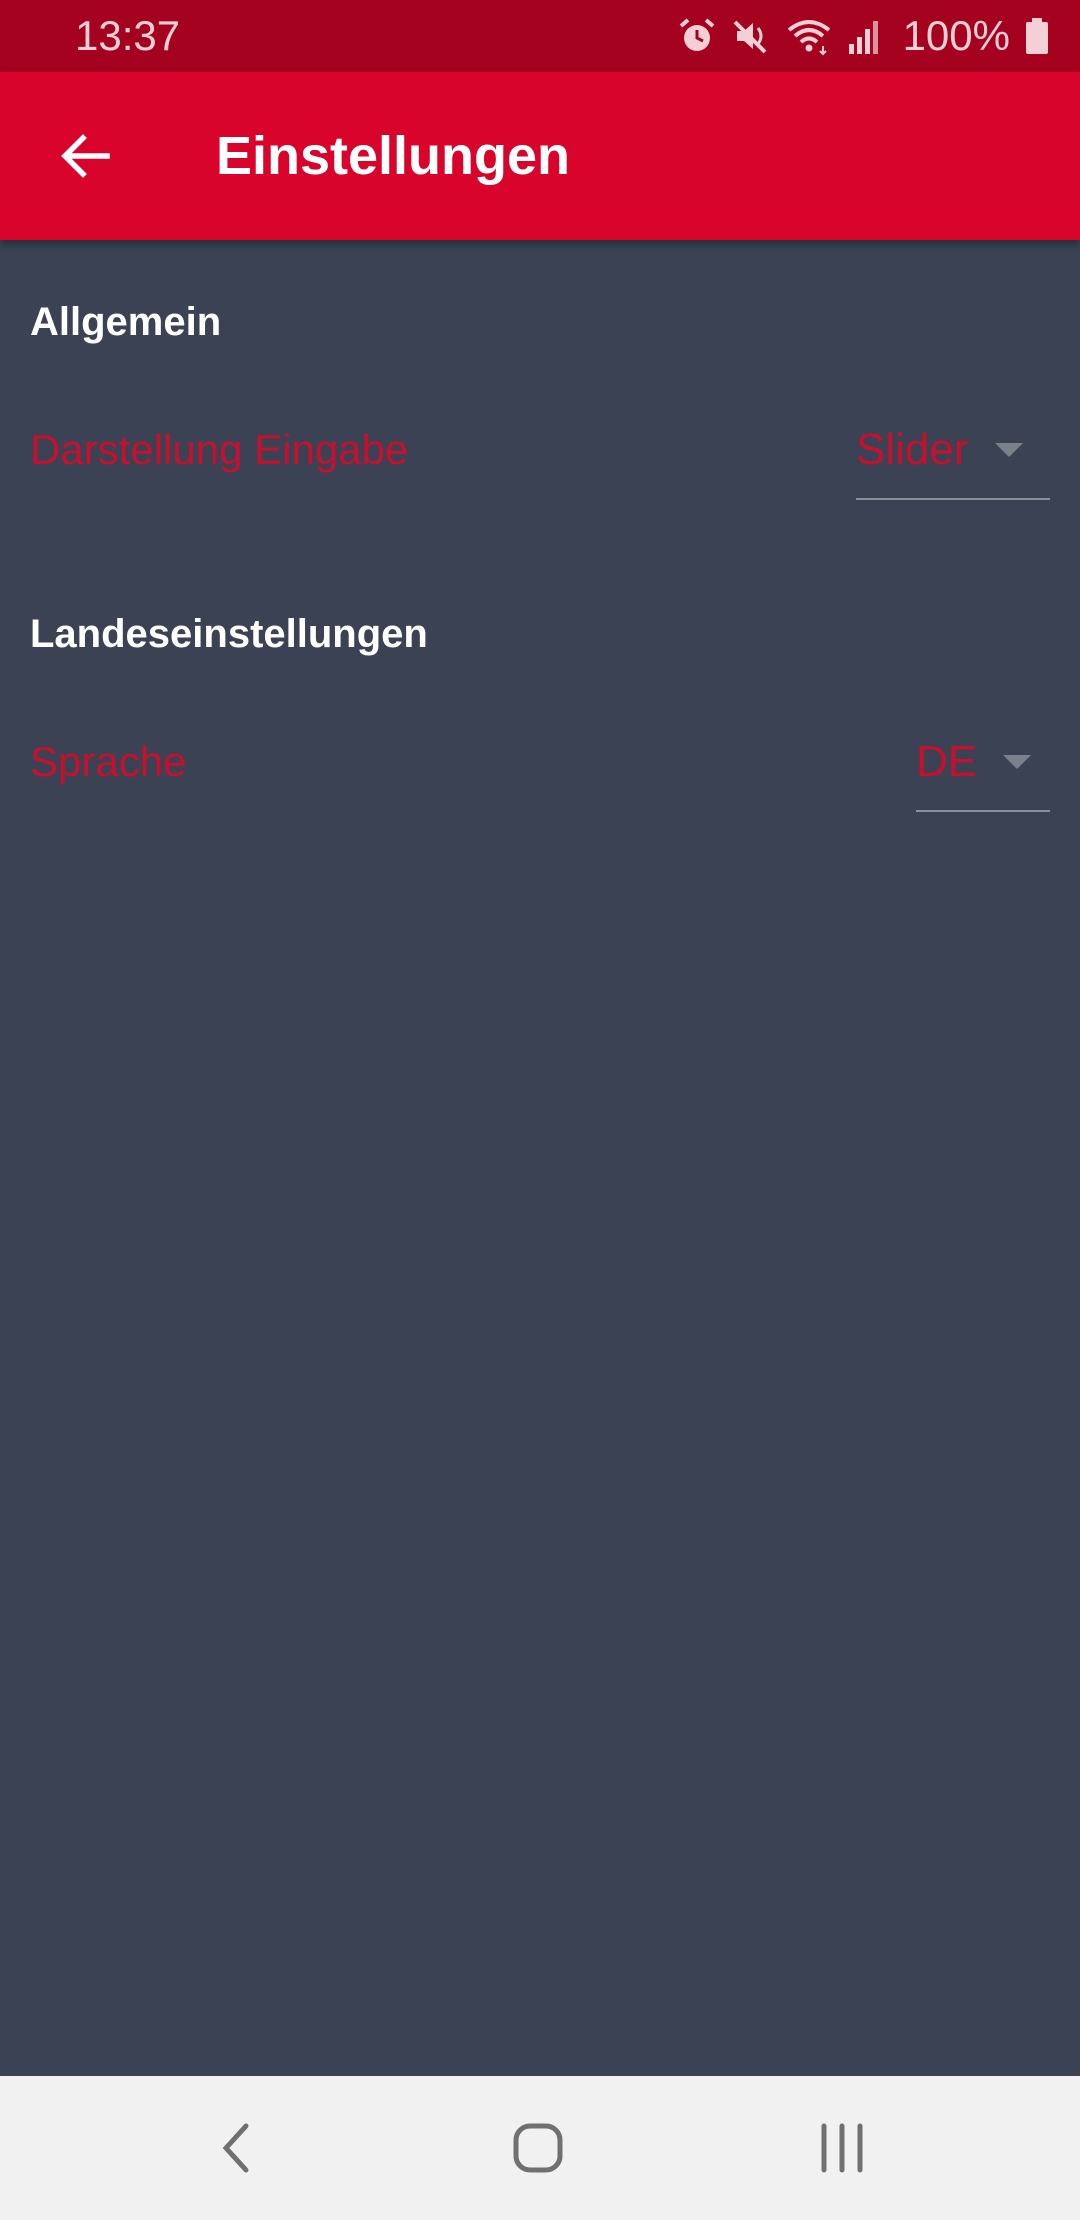 This screenshot has width=1080, height=2220. I want to click on section-header-general: Allgemein, so click(126, 322).